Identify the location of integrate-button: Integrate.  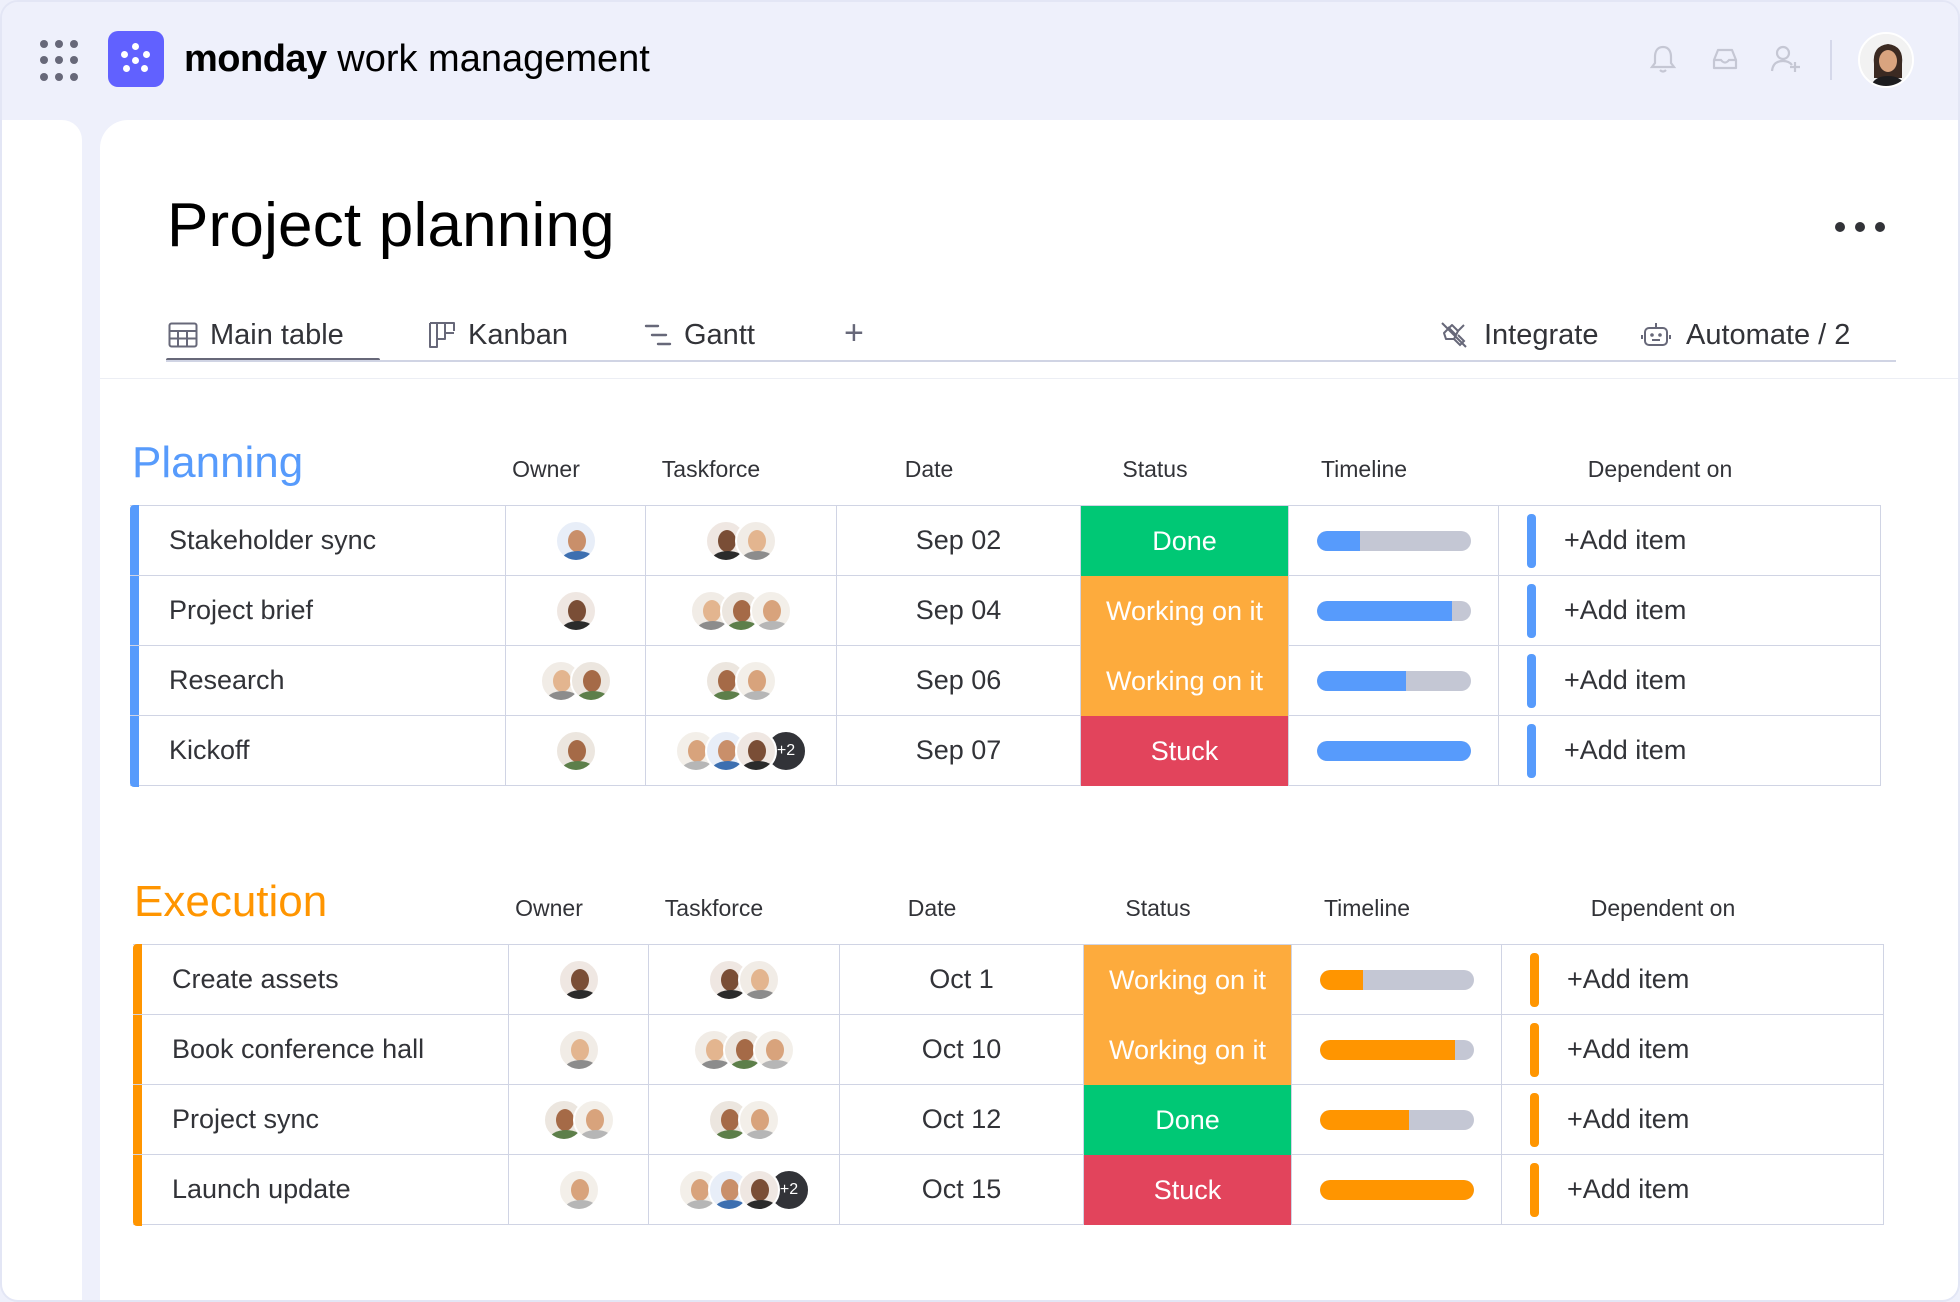
(1518, 335).